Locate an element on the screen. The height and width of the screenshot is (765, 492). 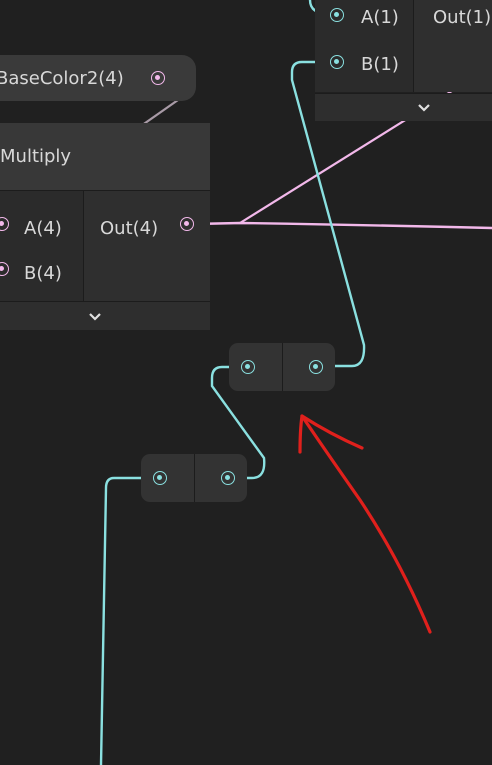
node-title: Multiply is located at coordinates (36, 156).